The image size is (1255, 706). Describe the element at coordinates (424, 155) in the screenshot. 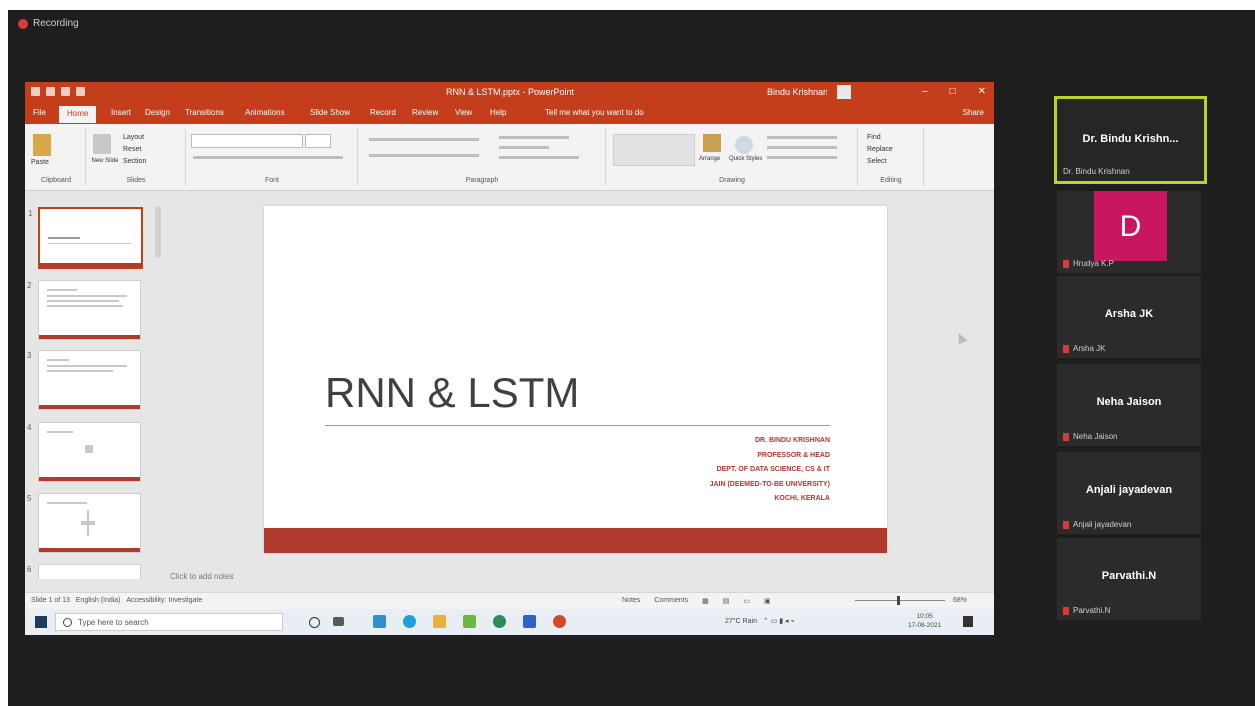

I see `align-buttons` at that location.